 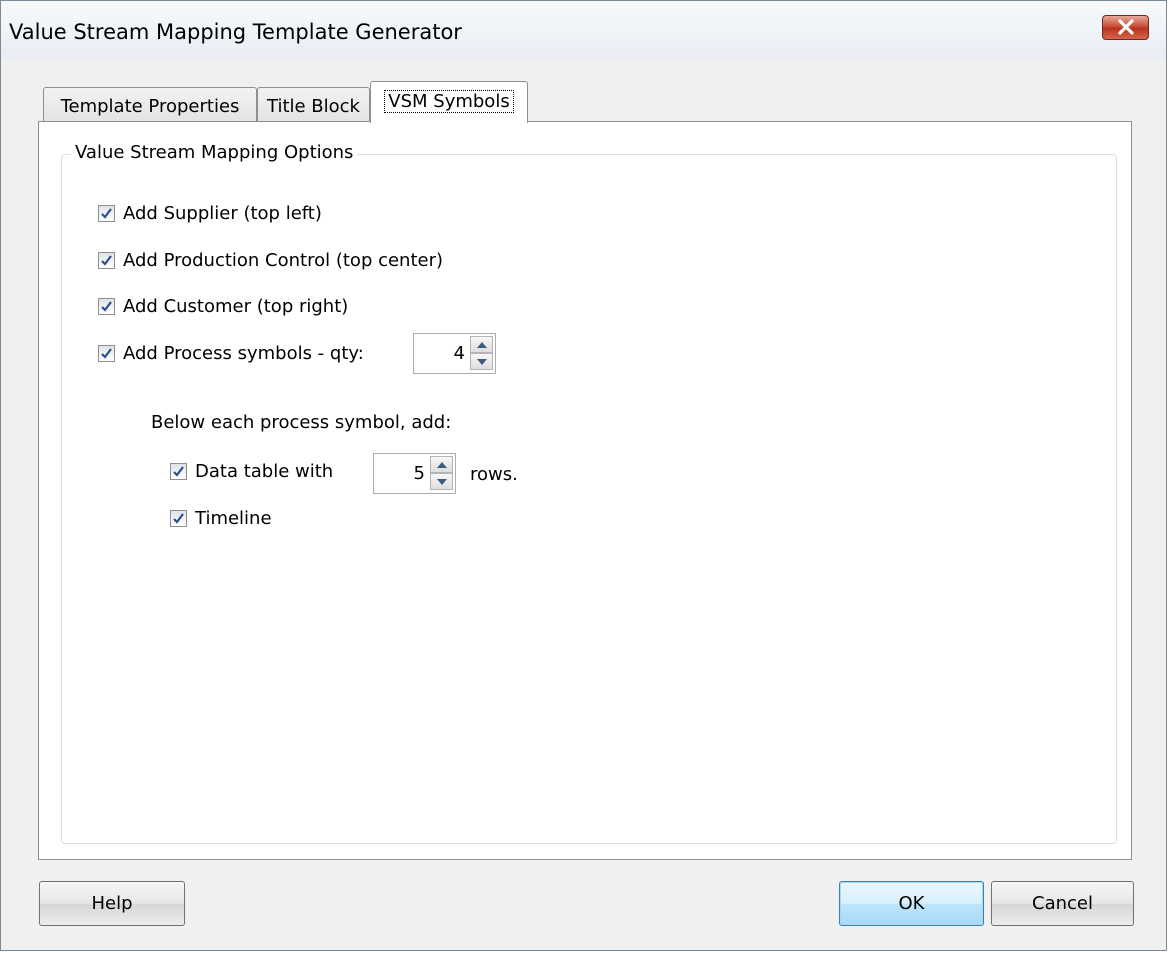 I want to click on tab-label: Title Block, so click(x=313, y=106).